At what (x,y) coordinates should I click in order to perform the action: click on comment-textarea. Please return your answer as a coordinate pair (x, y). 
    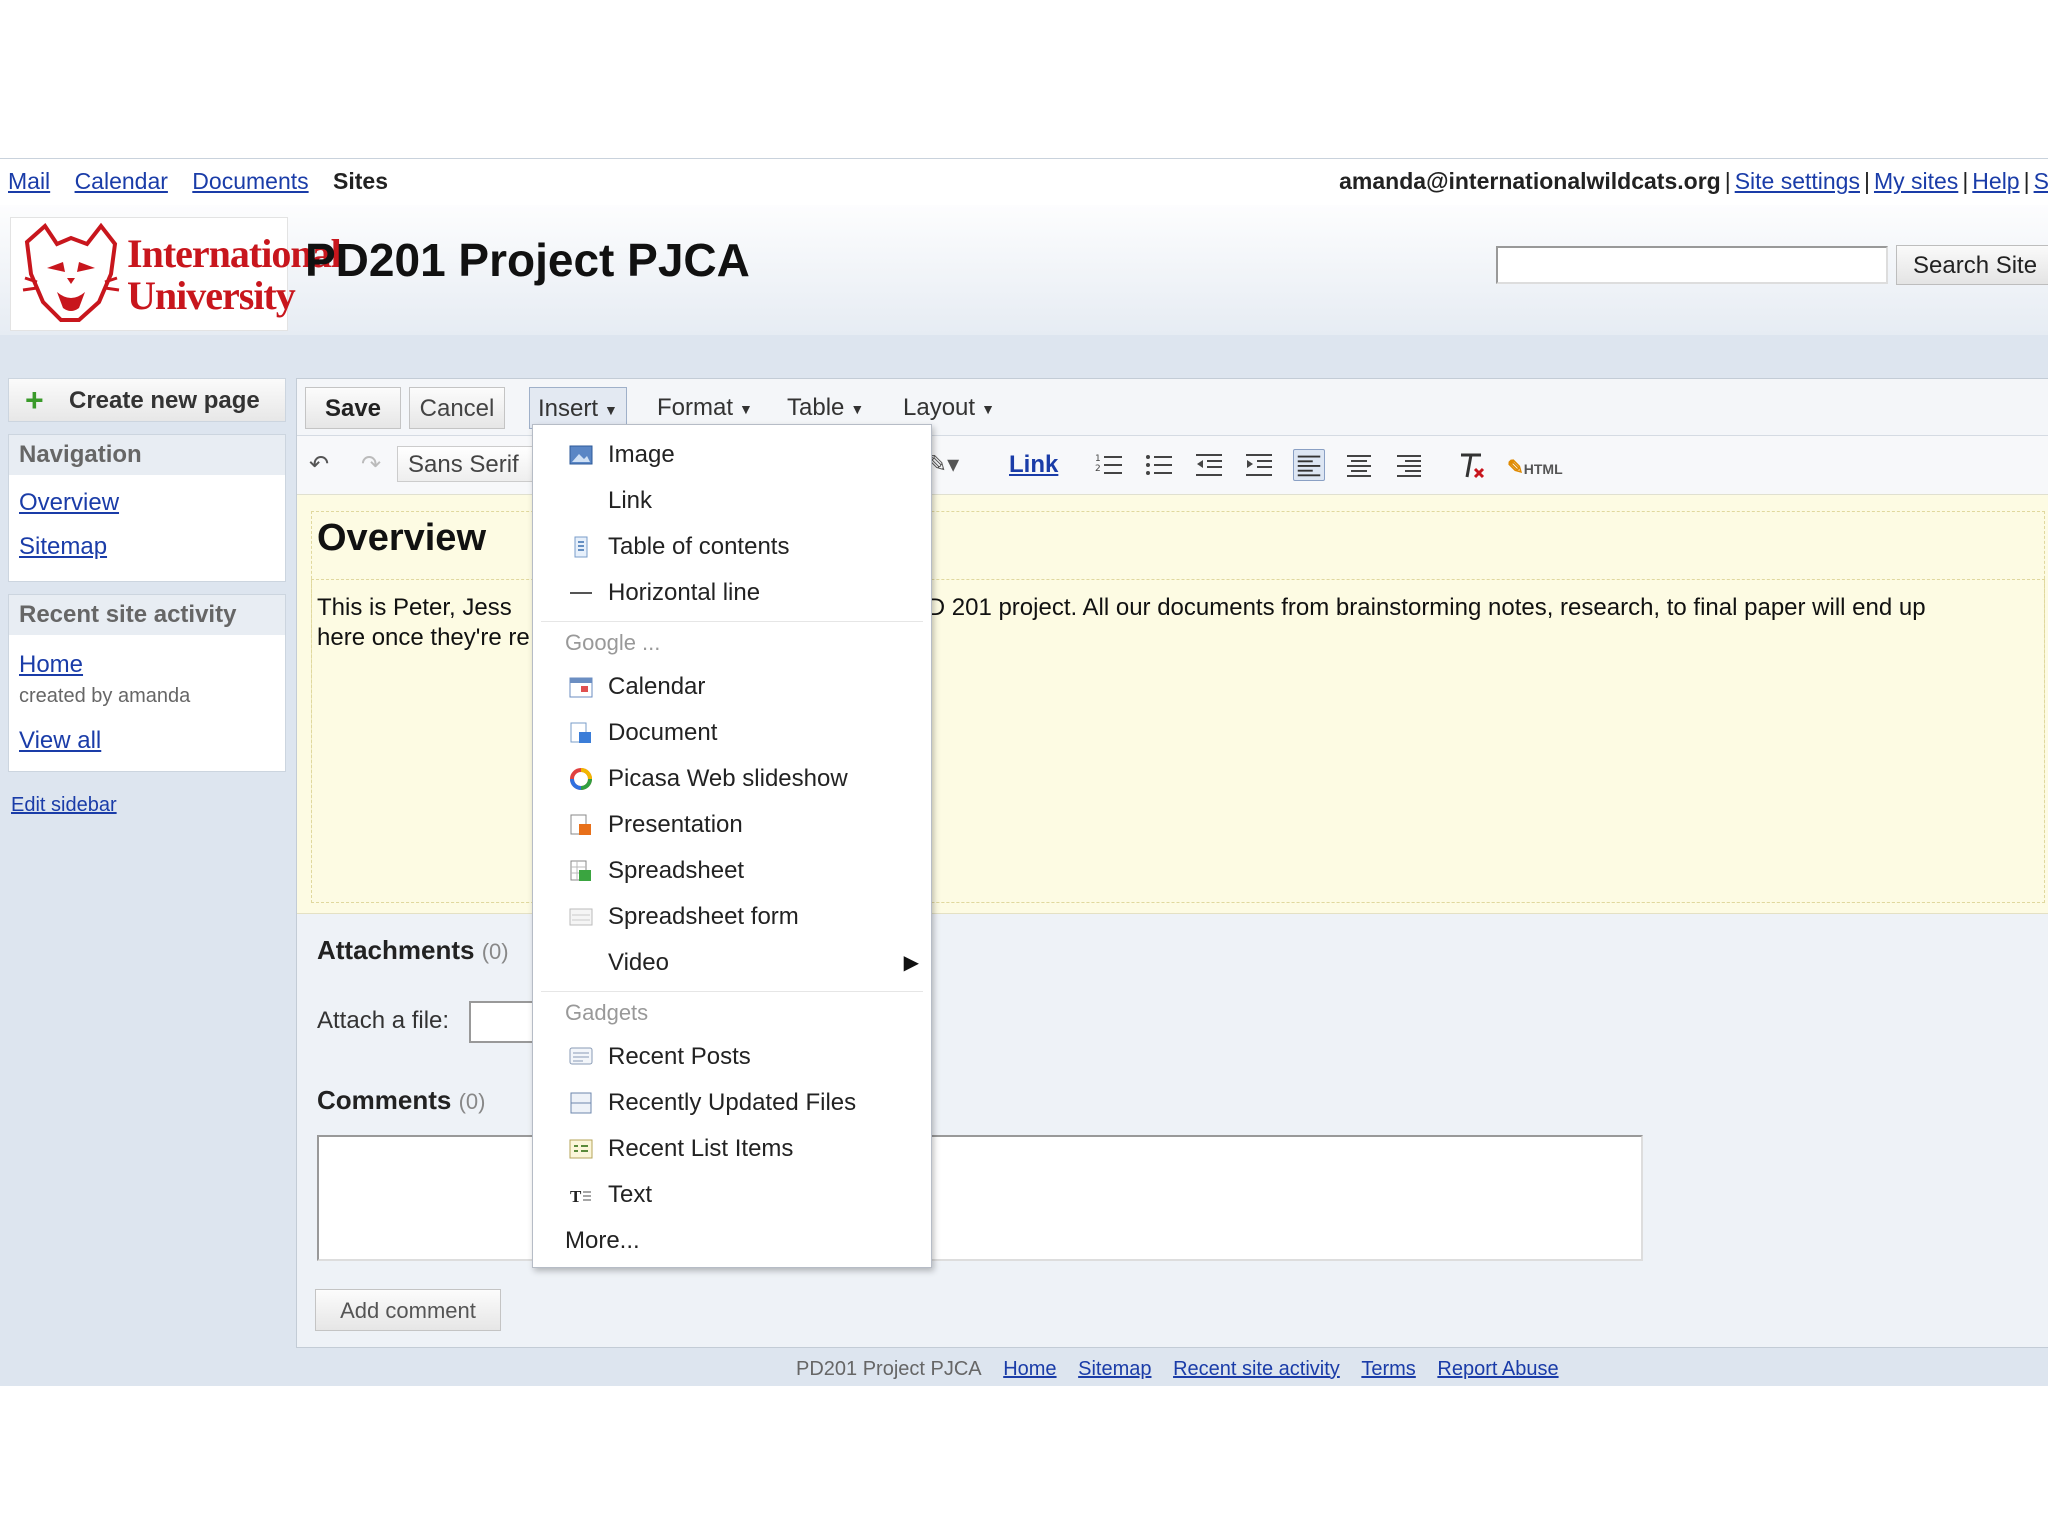
    Looking at the image, I should click on (980, 1198).